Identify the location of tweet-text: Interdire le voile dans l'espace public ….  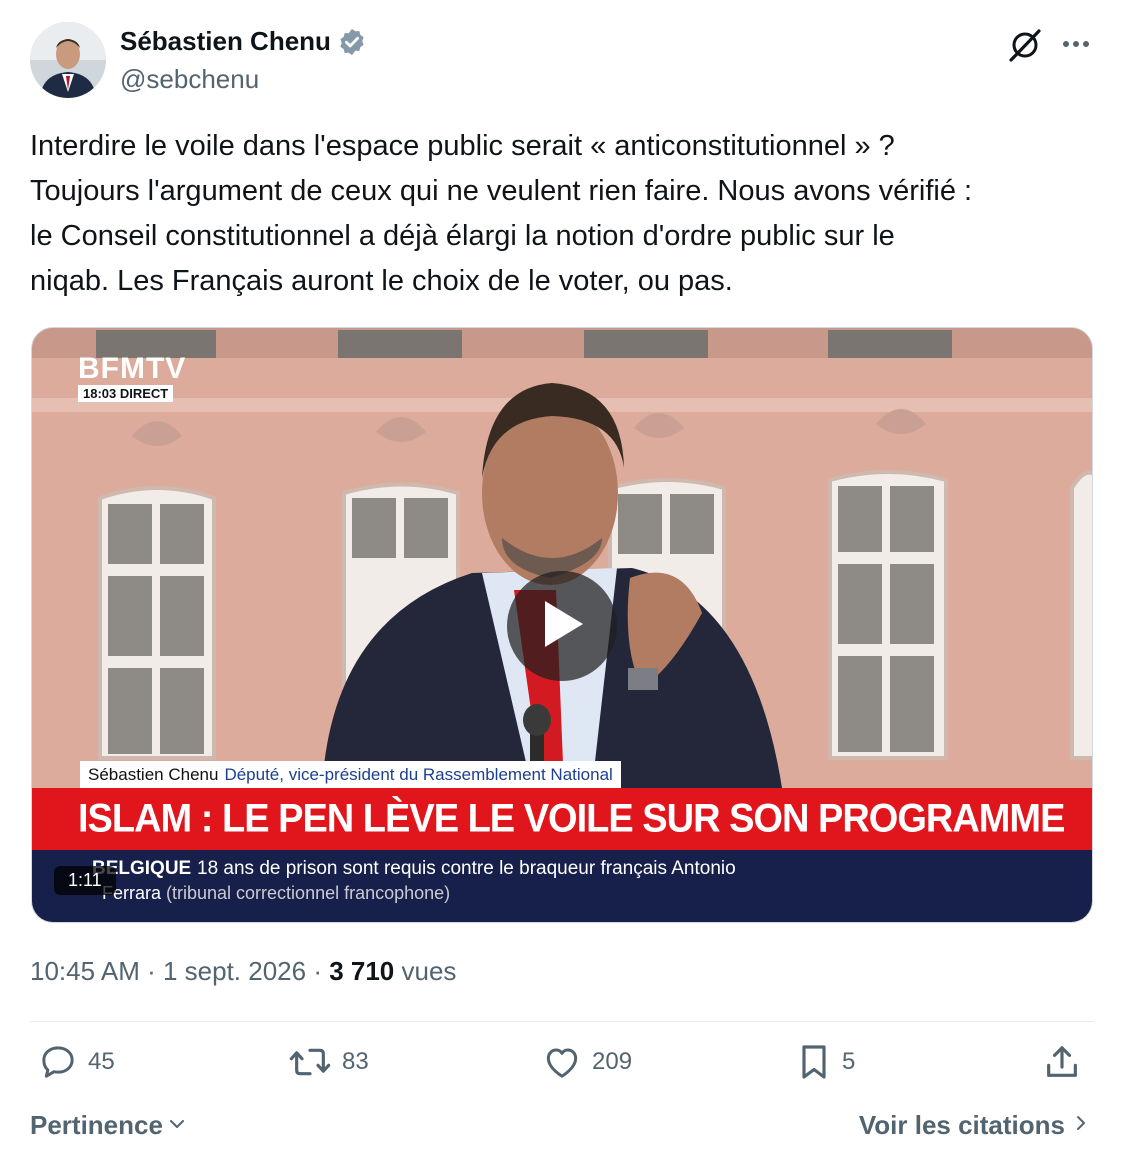
(501, 213).